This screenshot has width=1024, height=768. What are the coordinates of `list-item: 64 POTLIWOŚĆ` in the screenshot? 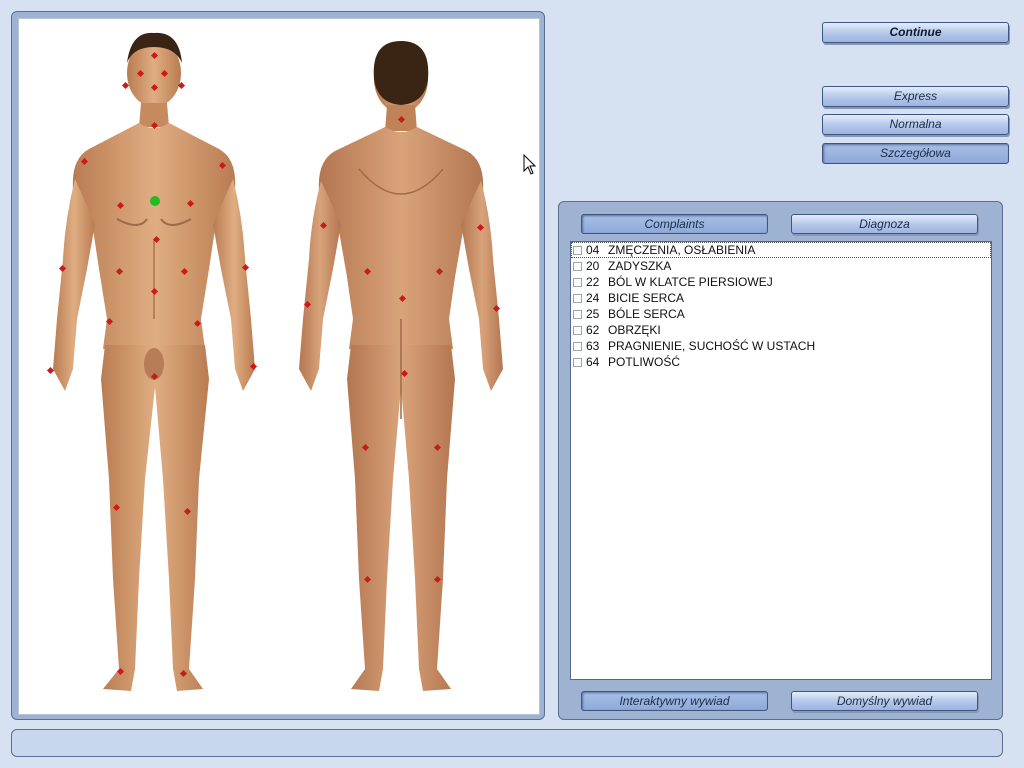 It's located at (781, 362).